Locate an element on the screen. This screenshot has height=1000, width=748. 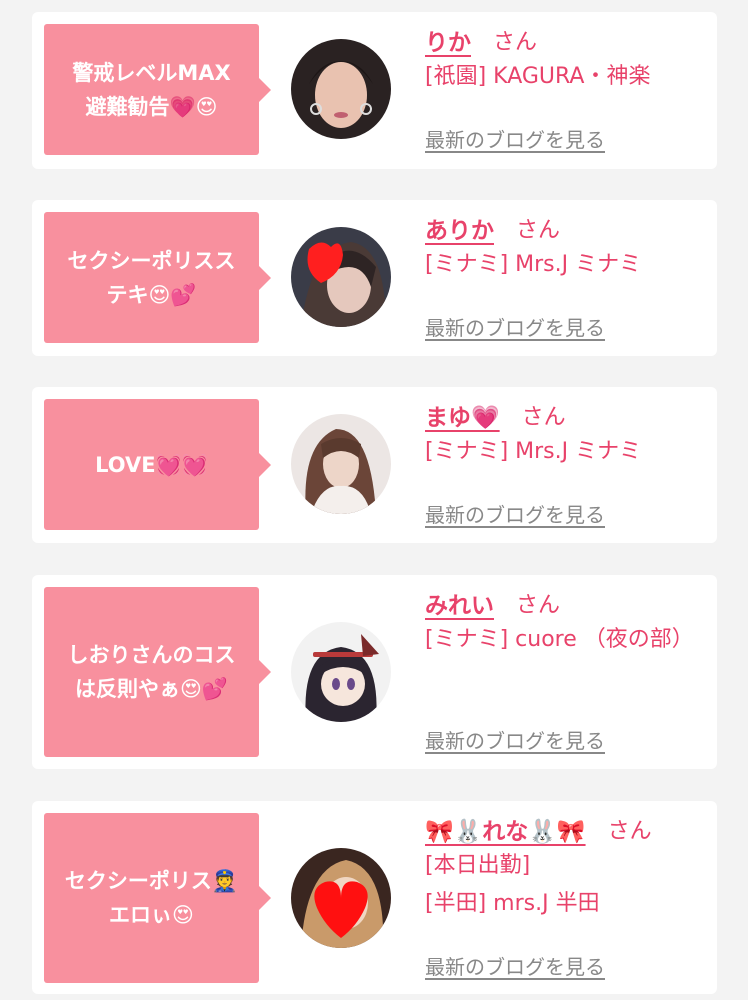
name-row: 🎀🐰れな🐰🎀 さん is located at coordinates (566, 829).